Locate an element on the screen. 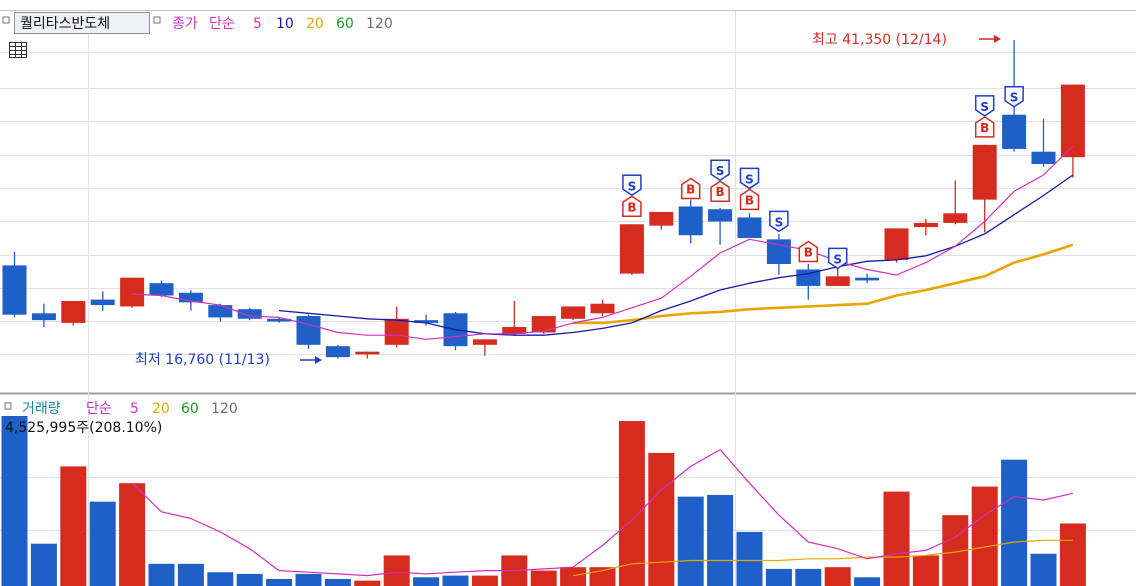 This screenshot has height=586, width=1136. volume-ma-period-20: 20 is located at coordinates (161, 409).